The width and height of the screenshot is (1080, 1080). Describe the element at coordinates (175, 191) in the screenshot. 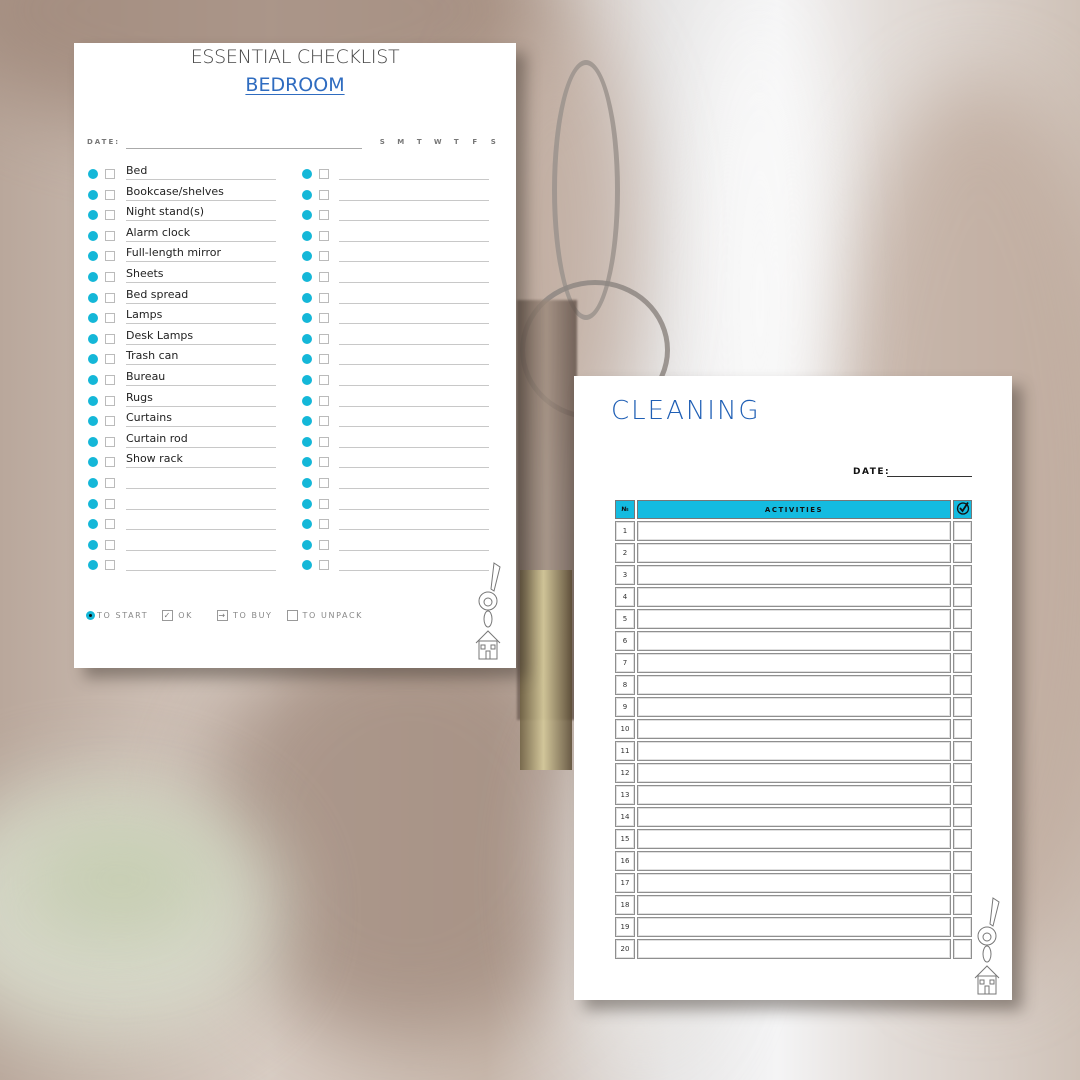

I see `item-label: Bookcase/shelves` at that location.